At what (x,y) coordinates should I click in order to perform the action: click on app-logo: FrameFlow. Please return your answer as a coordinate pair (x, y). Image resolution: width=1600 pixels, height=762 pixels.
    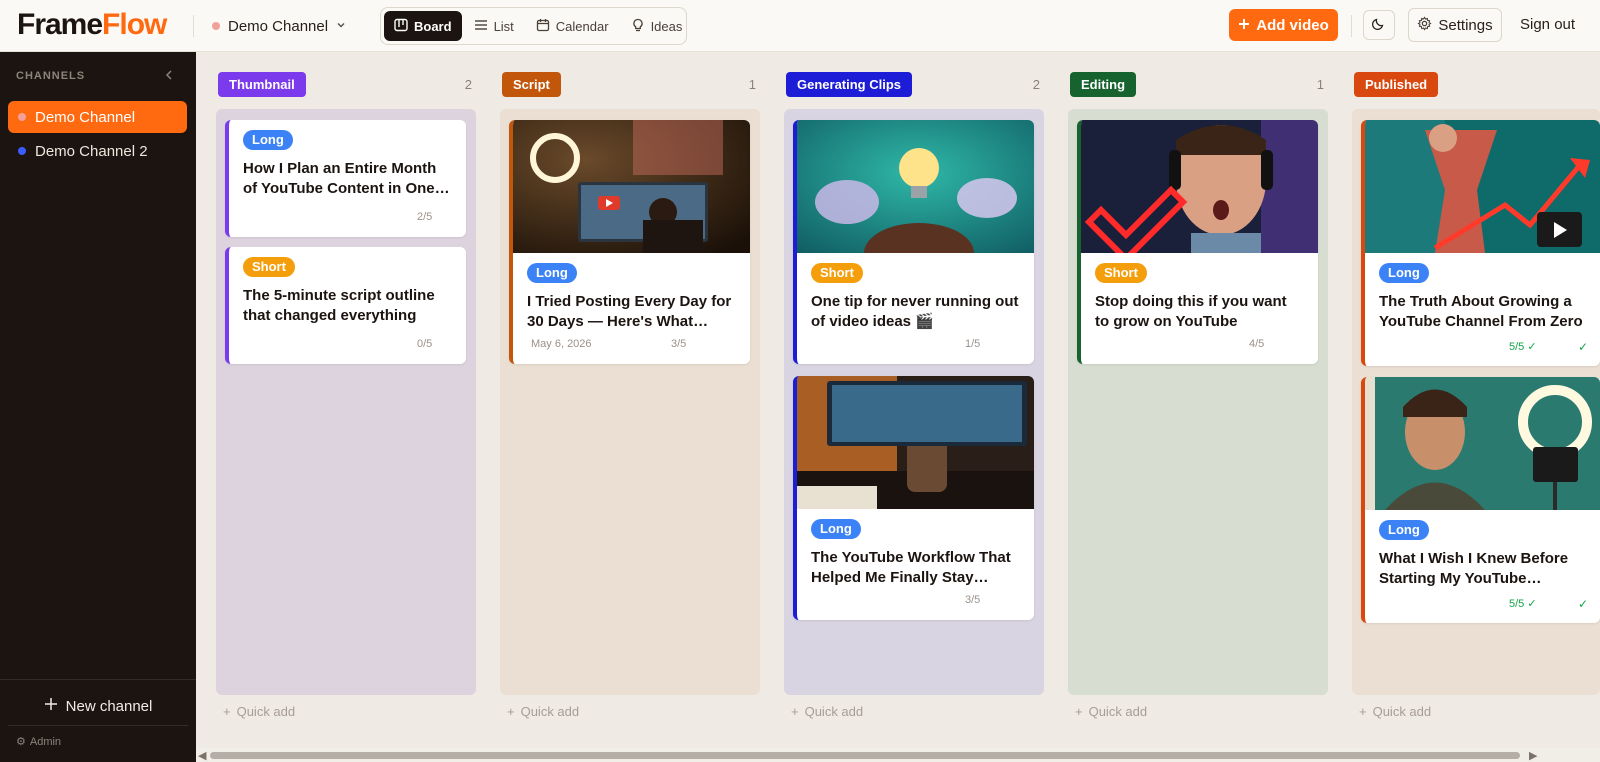
    Looking at the image, I should click on (92, 25).